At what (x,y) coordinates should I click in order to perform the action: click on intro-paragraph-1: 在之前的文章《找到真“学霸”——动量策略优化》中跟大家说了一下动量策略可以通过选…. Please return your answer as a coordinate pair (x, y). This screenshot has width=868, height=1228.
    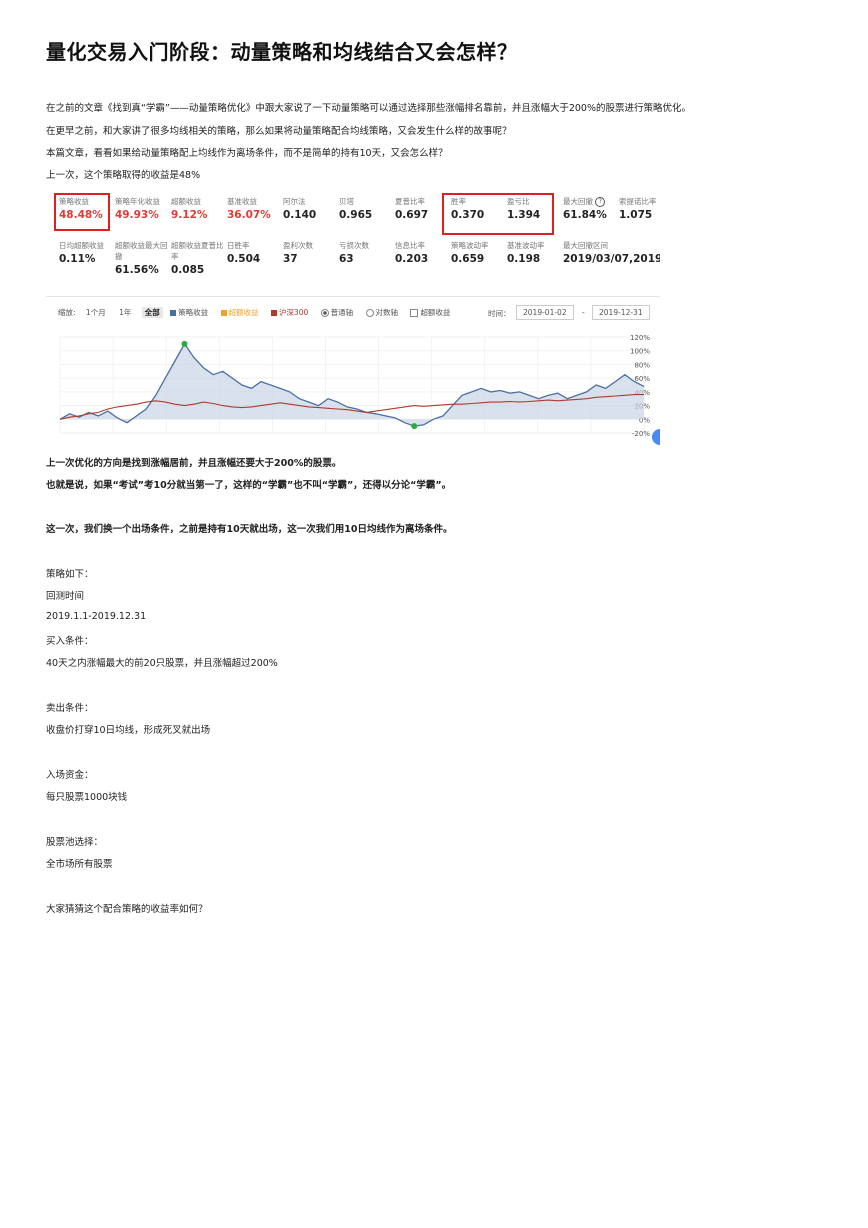
    Looking at the image, I should click on (369, 108).